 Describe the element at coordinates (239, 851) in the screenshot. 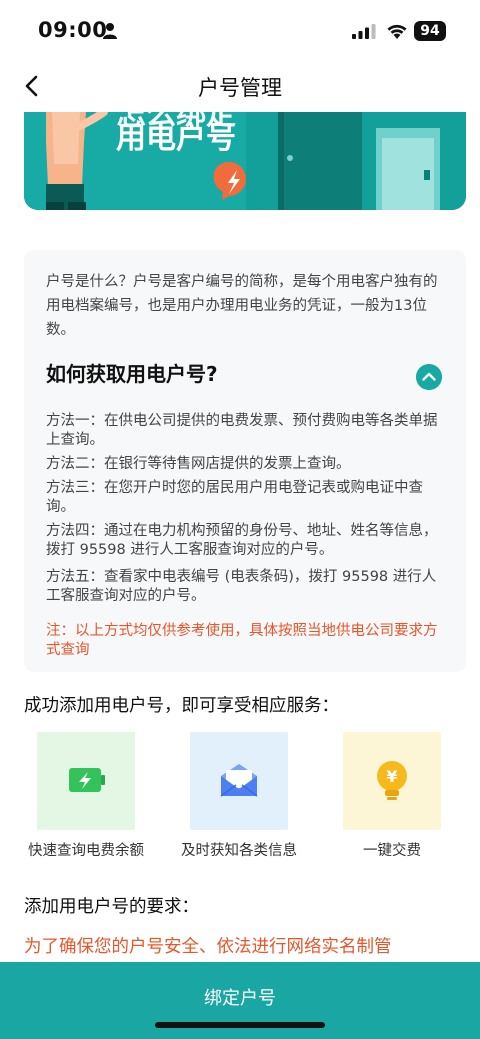

I see `service-label-info: 及时获知各类信息` at that location.